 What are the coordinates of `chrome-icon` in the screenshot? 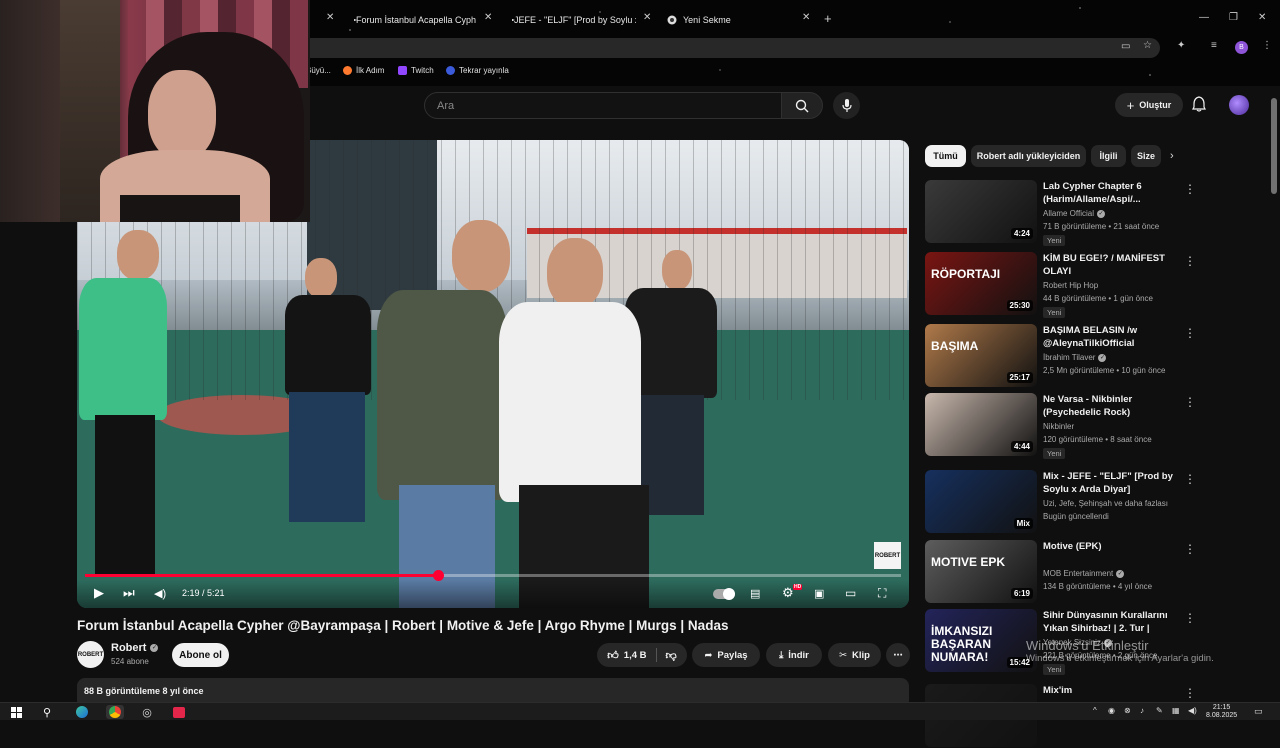 It's located at (115, 712).